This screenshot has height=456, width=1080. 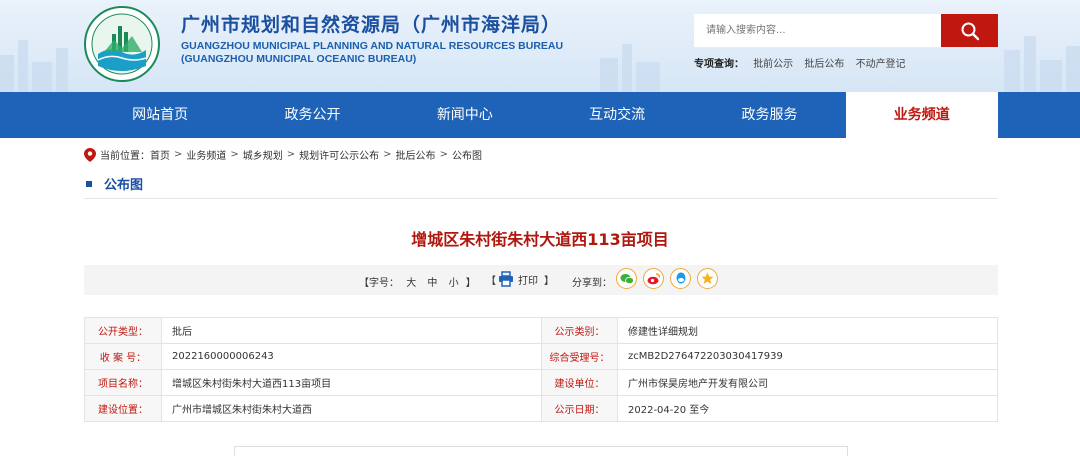 What do you see at coordinates (351, 356) in the screenshot?
I see `info-value-case-number: 2022160000006243` at bounding box center [351, 356].